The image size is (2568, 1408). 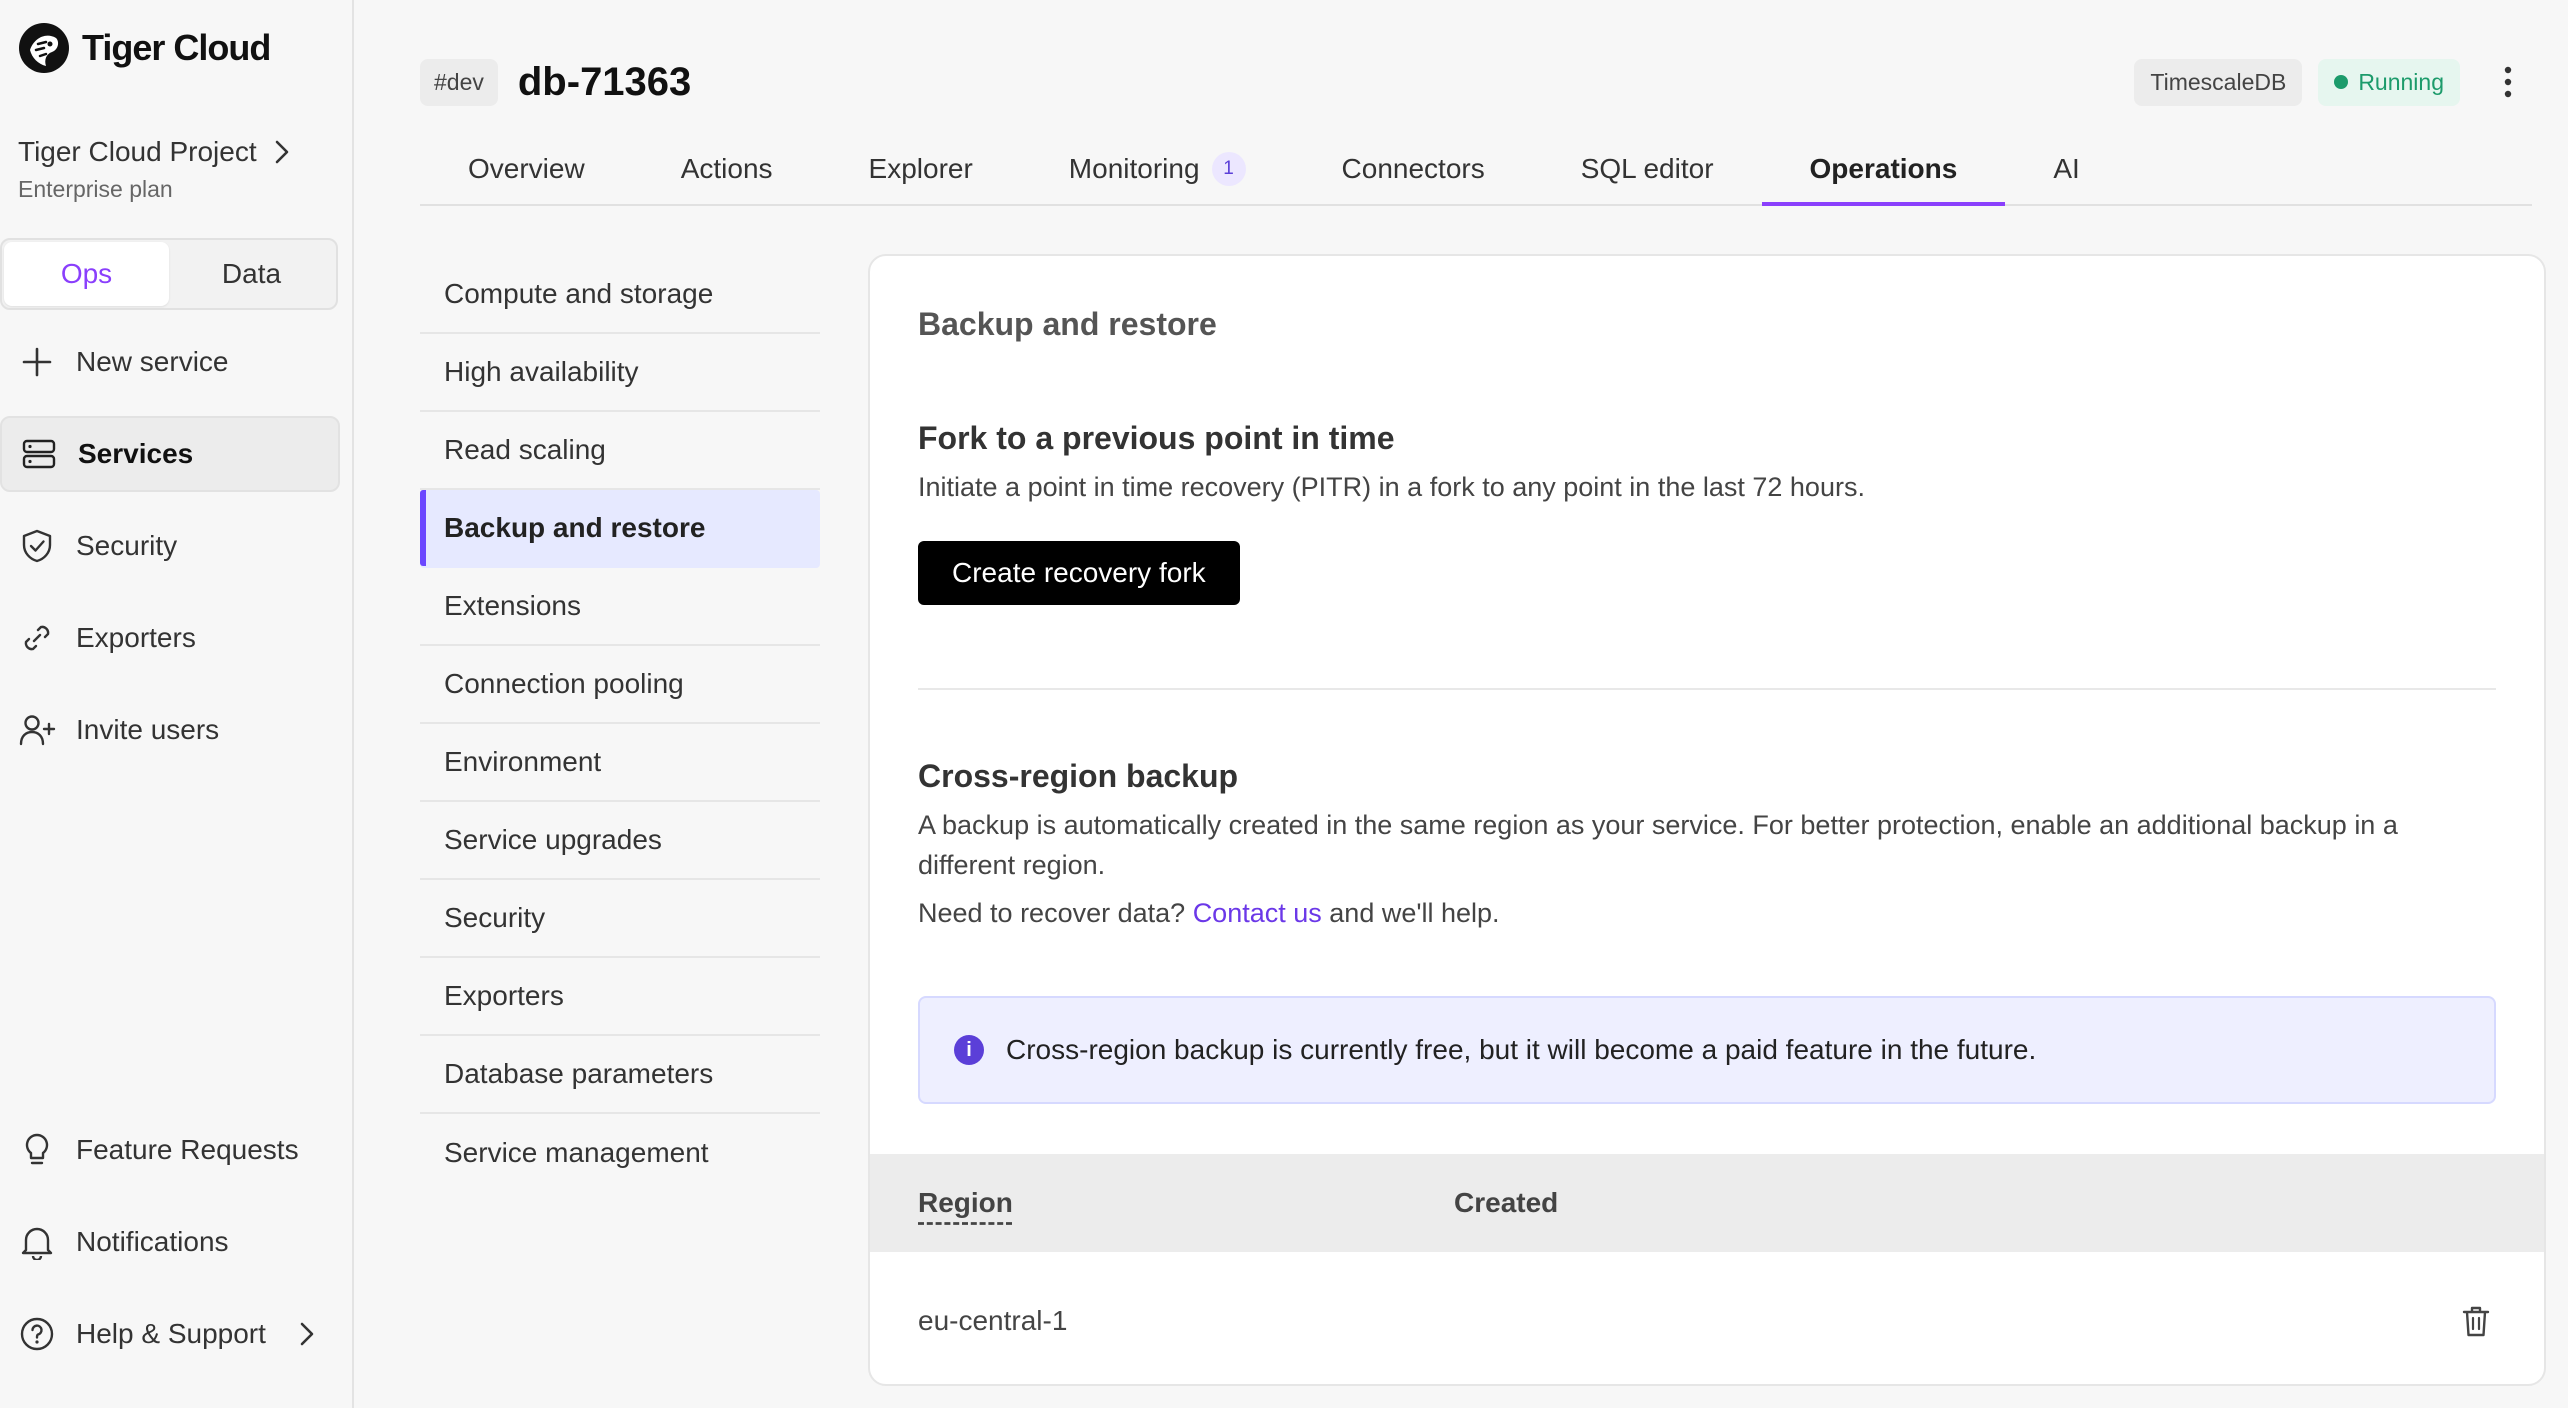 I want to click on service-header: #dev db-71363 TimescaleDB Running, so click(x=1476, y=82).